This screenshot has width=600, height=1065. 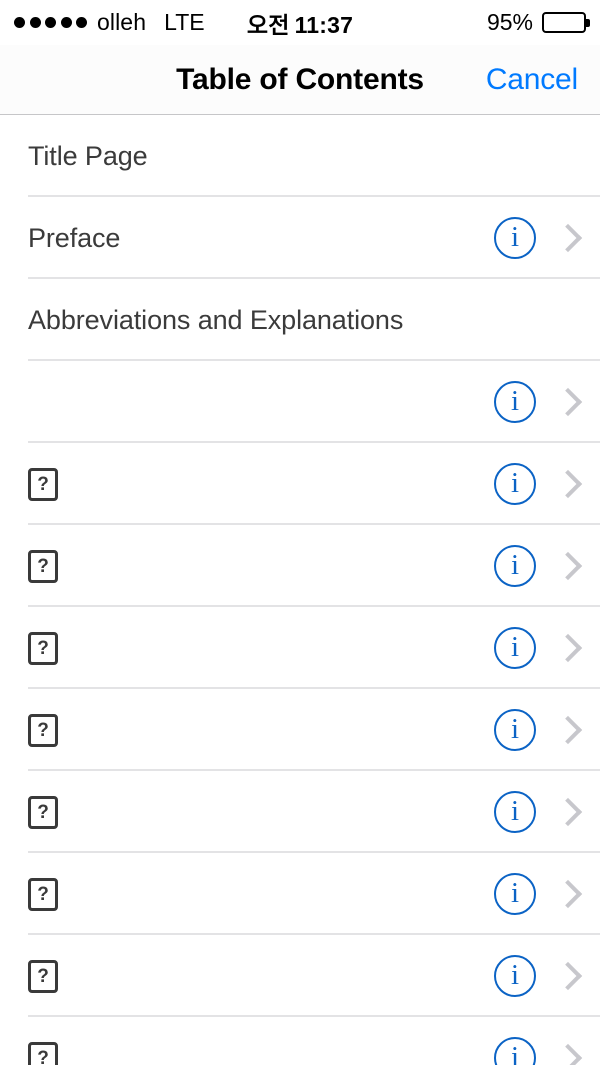 What do you see at coordinates (509, 22) in the screenshot?
I see `battery-percent-label: 95%` at bounding box center [509, 22].